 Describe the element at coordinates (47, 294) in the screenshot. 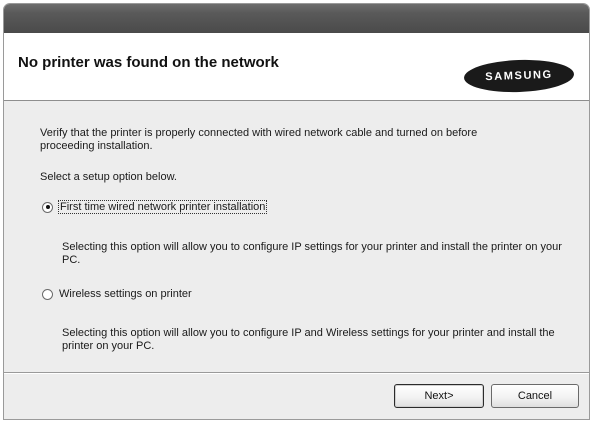

I see `radio-button` at that location.